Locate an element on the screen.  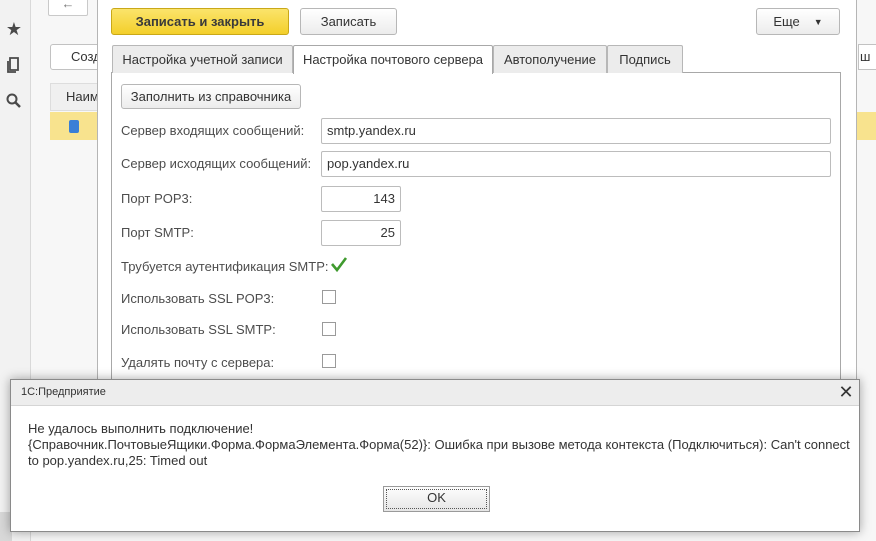
outgoing-server-label: Сервер исходящих сообщений: is located at coordinates (216, 163).